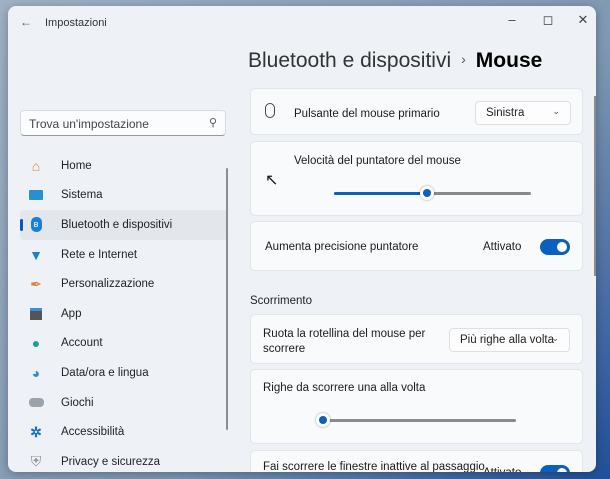  What do you see at coordinates (583, 20) in the screenshot?
I see `close-button: ✕` at bounding box center [583, 20].